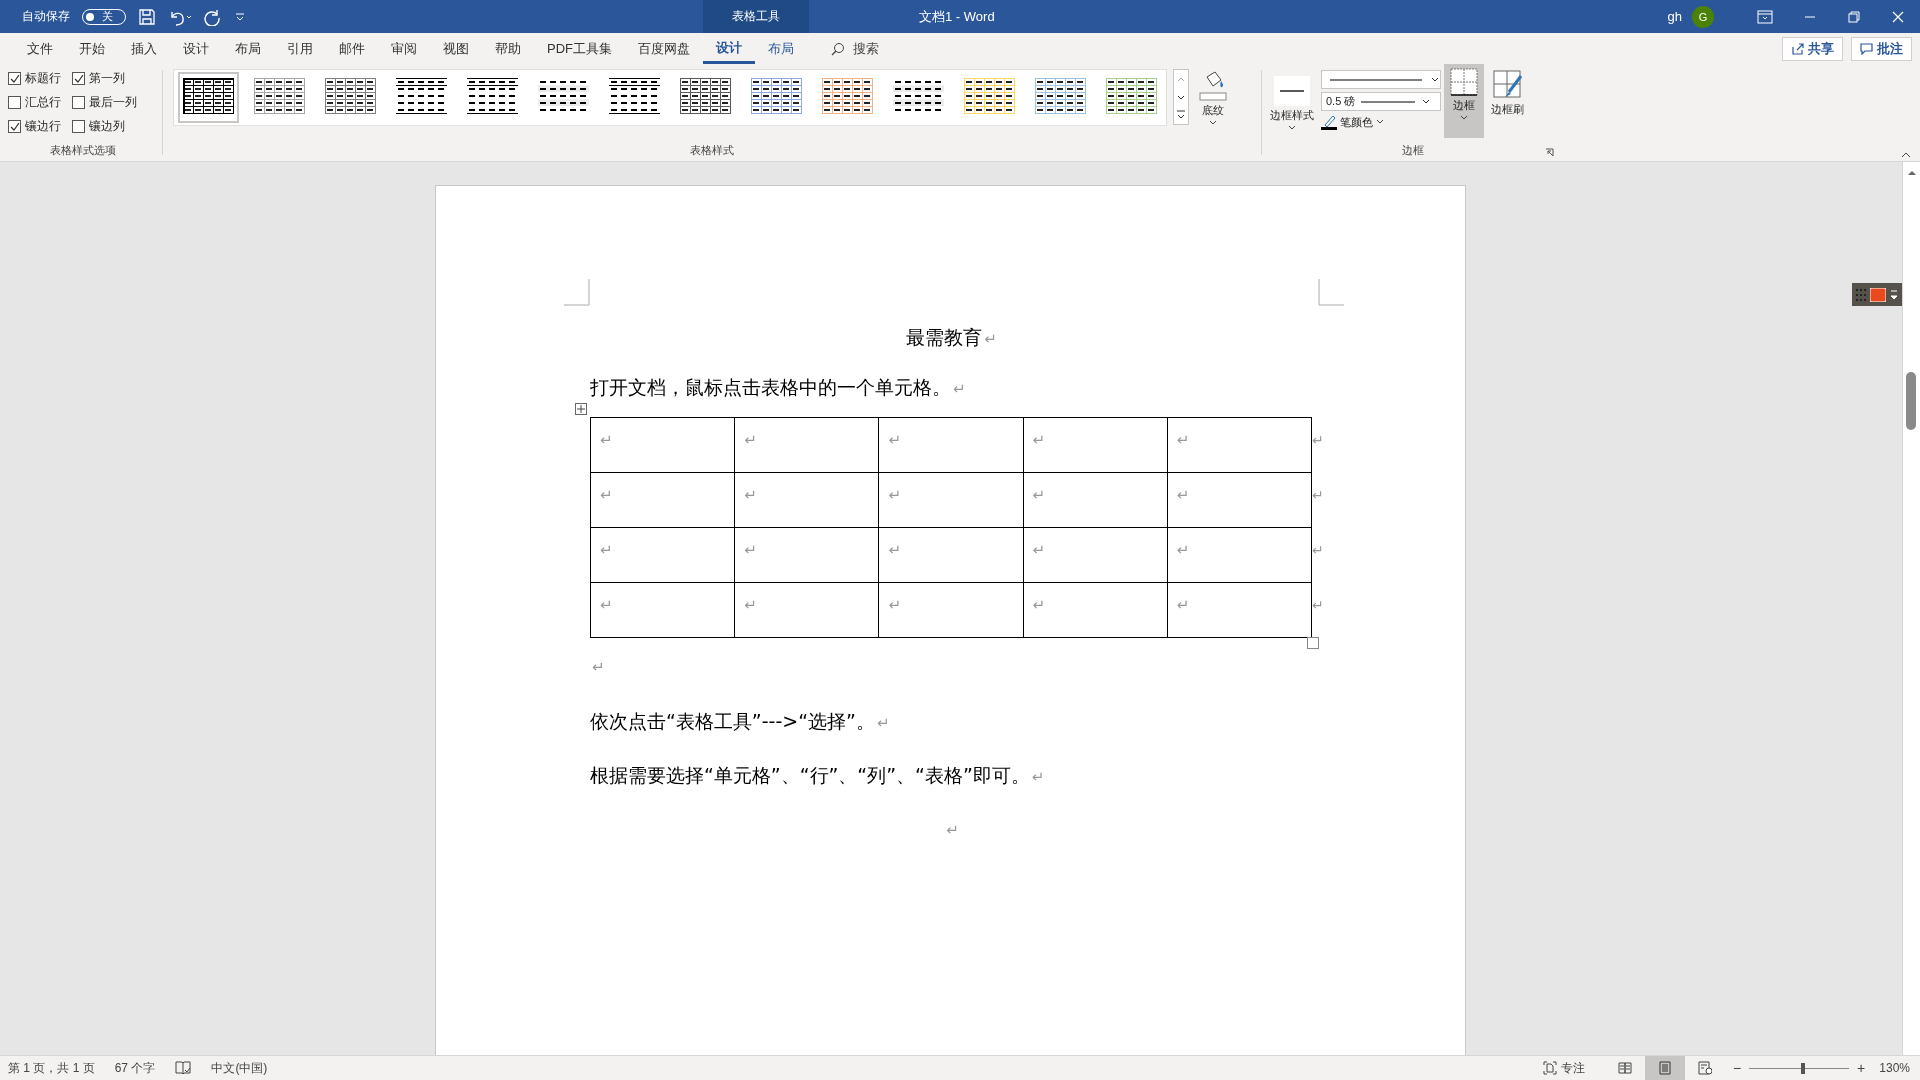 The image size is (1920, 1080). Describe the element at coordinates (92, 48) in the screenshot. I see `ribbon-tab: 开始` at that location.